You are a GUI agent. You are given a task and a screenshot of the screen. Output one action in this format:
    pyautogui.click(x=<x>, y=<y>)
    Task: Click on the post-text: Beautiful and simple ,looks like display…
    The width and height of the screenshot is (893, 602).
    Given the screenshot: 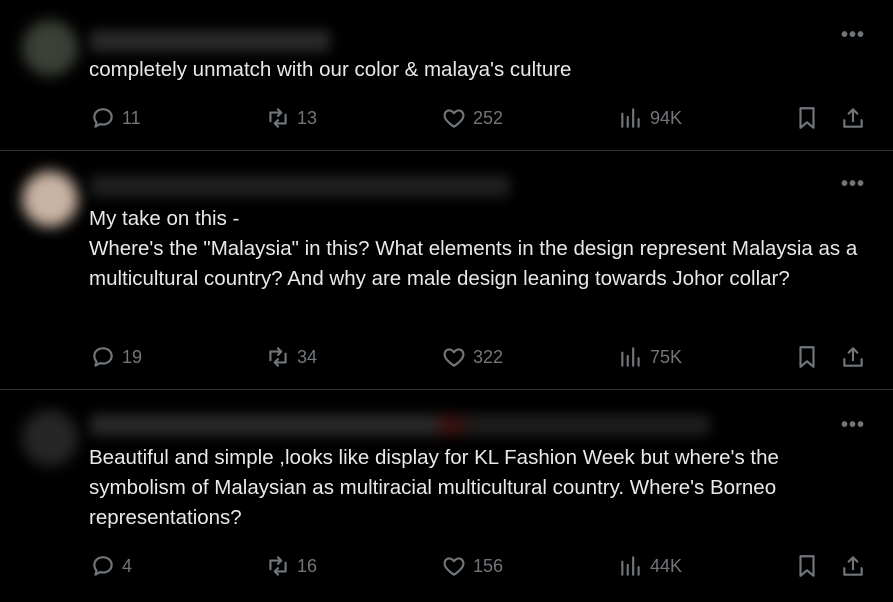 What is the action you would take?
    pyautogui.click(x=434, y=487)
    